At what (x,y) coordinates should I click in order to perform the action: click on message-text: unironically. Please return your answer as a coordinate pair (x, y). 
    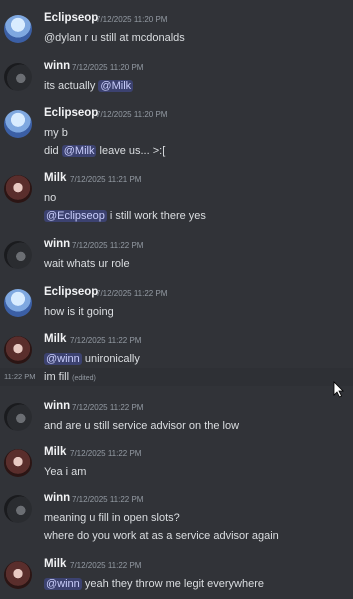
    Looking at the image, I should click on (110, 359).